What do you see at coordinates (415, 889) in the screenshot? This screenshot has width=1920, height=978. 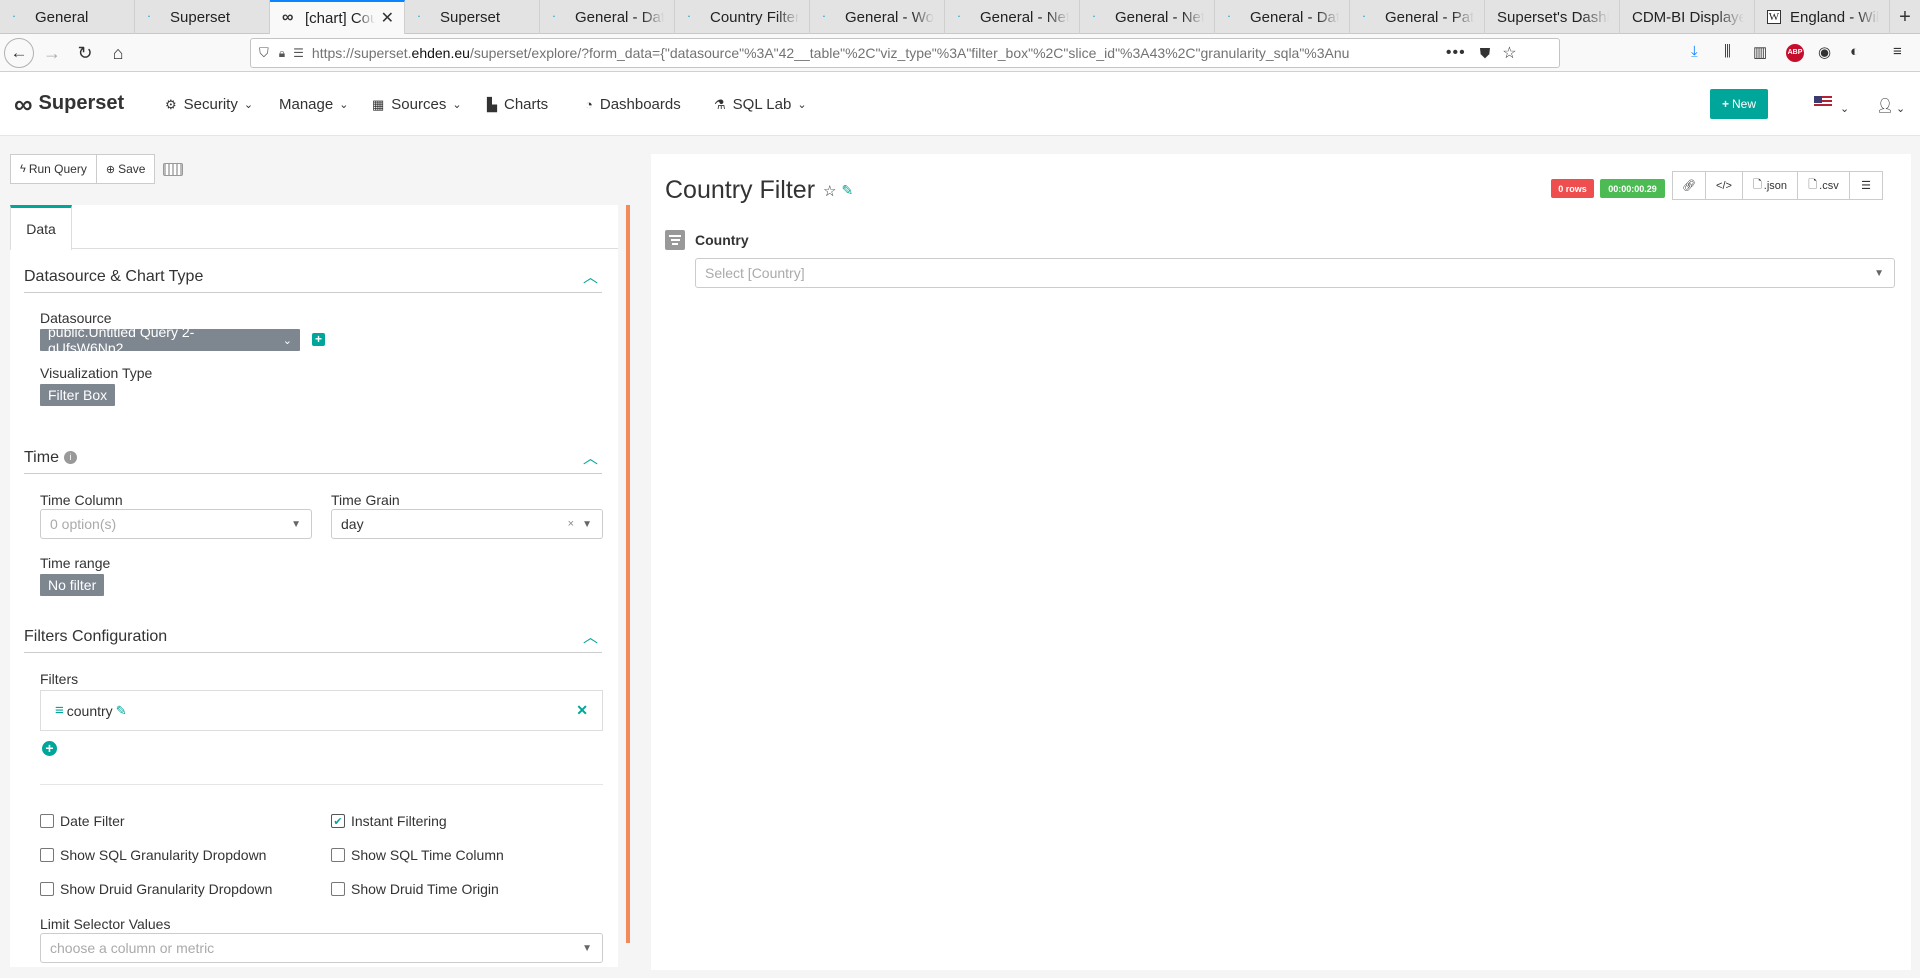 I see `druid-time-origin-checkbox: Show Druid Time Origin` at bounding box center [415, 889].